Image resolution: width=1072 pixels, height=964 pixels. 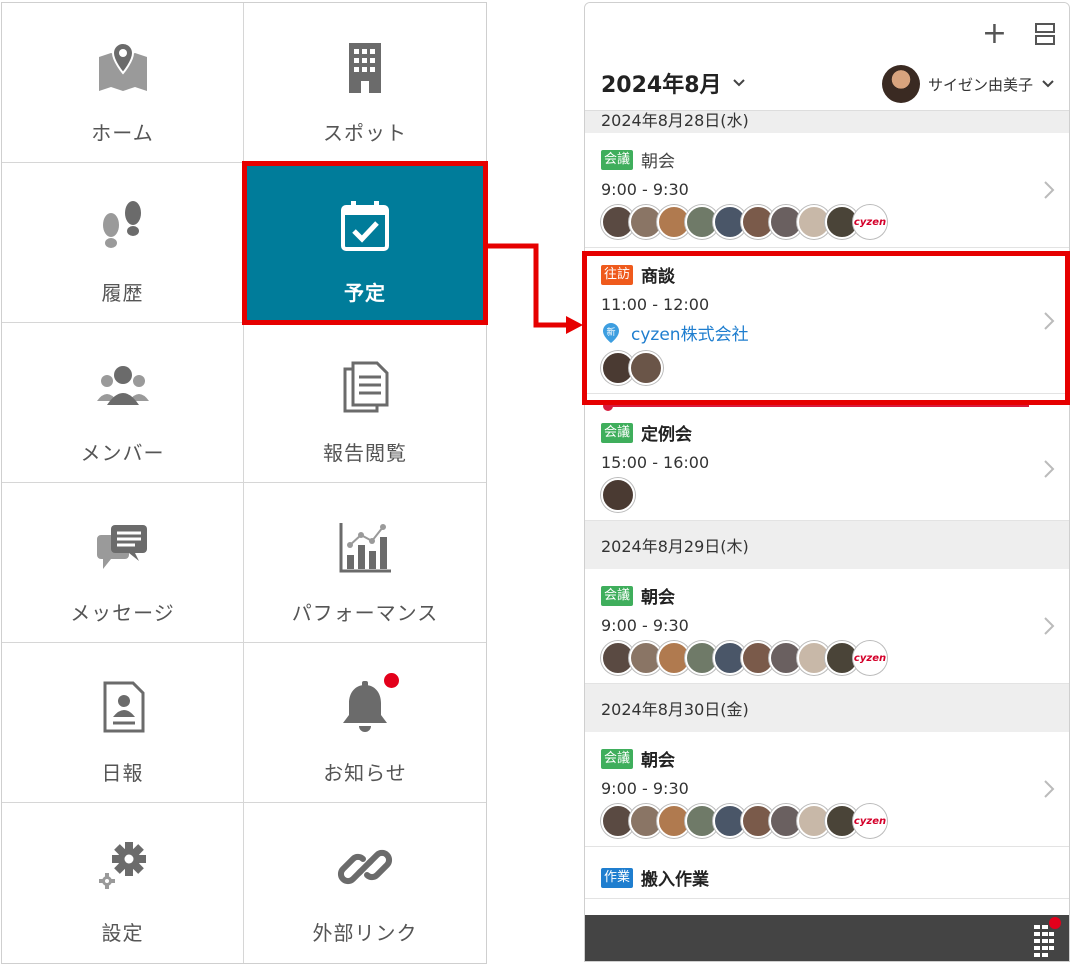 What do you see at coordinates (617, 877) in the screenshot?
I see `event-tag: 作業` at bounding box center [617, 877].